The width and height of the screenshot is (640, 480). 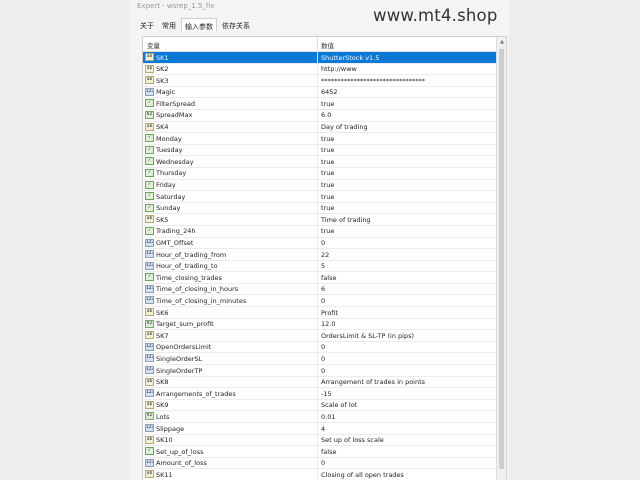 What do you see at coordinates (319, 127) in the screenshot?
I see `table-row: ab SK4 Day of trading` at bounding box center [319, 127].